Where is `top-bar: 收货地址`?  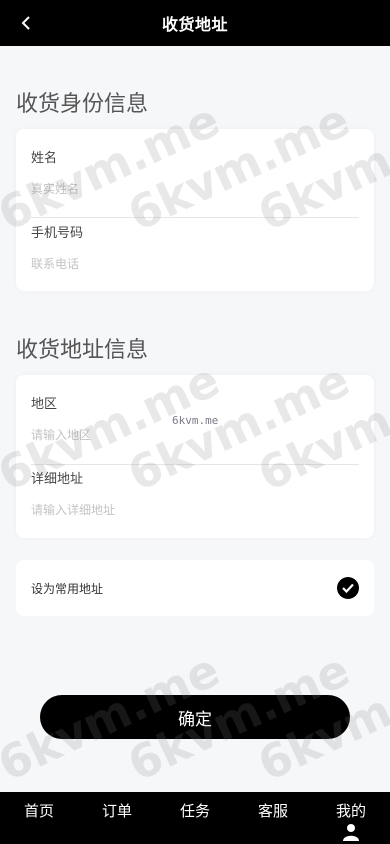
top-bar: 收货地址 is located at coordinates (195, 23).